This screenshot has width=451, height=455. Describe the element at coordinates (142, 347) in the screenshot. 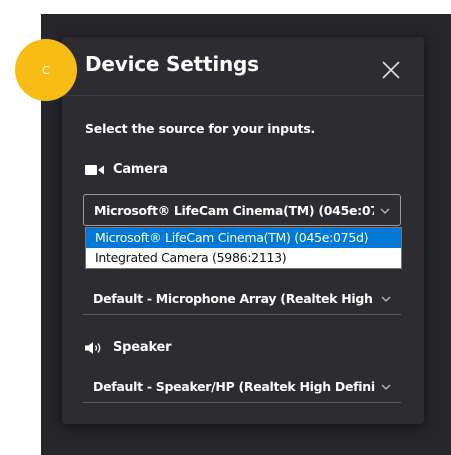

I see `speaker-label-text: Speaker` at that location.